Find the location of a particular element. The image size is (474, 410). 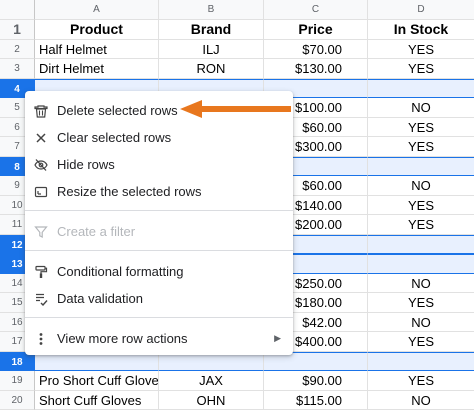

header-cell-in-stock: In Stock is located at coordinates (421, 30).